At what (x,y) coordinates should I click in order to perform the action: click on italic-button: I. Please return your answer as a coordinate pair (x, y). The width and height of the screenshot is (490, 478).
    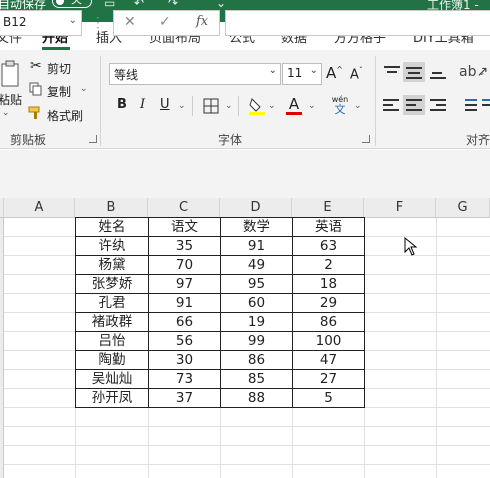
    Looking at the image, I should click on (142, 104).